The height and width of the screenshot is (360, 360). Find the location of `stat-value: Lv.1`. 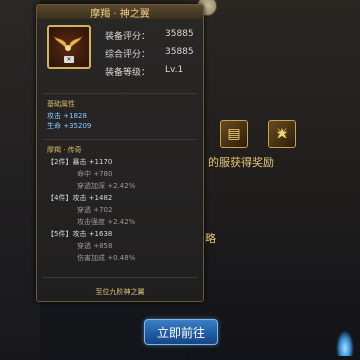

stat-value: Lv.1 is located at coordinates (174, 70).